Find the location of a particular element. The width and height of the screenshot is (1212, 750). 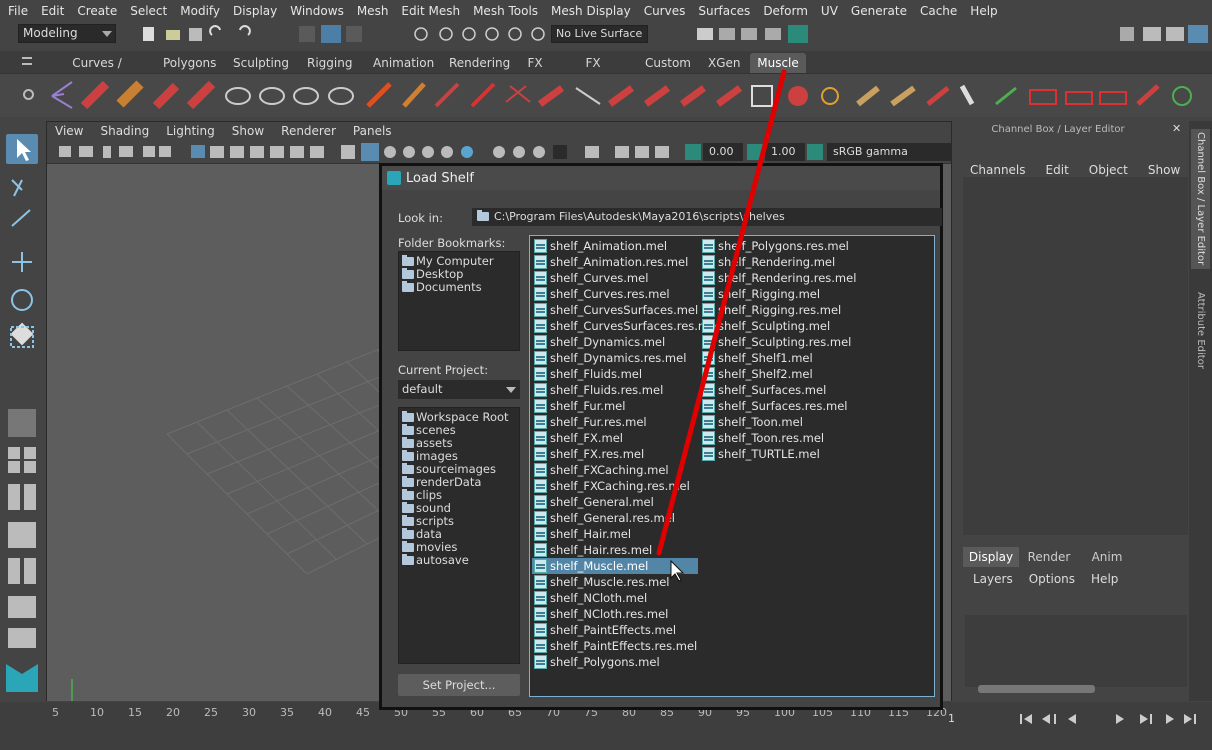

shelf-tab-xgen: XGen is located at coordinates (724, 63).